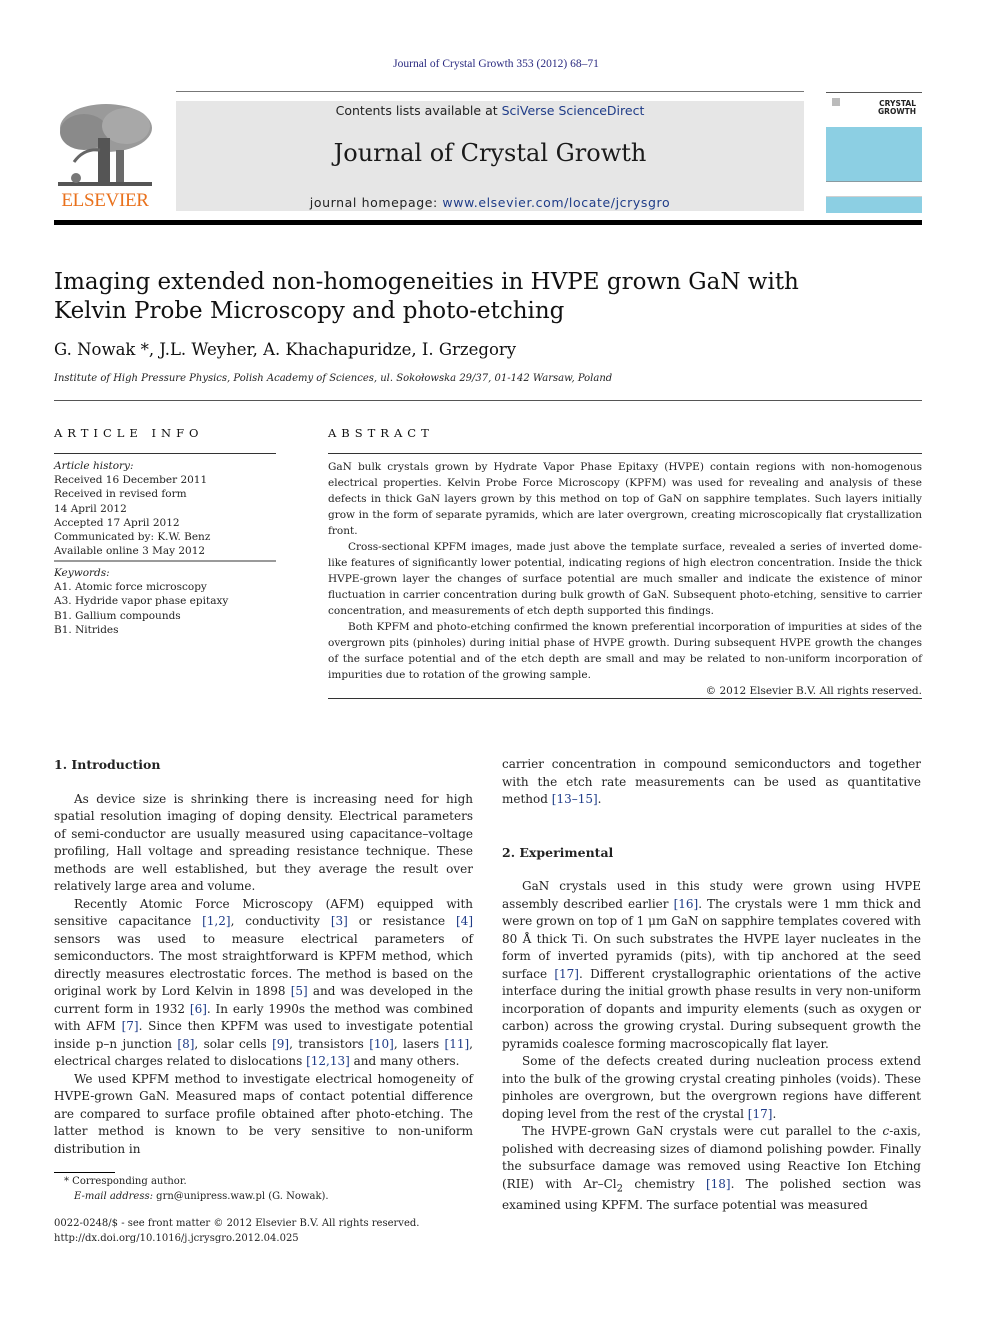 The width and height of the screenshot is (992, 1323). What do you see at coordinates (117, 615) in the screenshot?
I see `keyword-item: B1. Gallium compounds` at bounding box center [117, 615].